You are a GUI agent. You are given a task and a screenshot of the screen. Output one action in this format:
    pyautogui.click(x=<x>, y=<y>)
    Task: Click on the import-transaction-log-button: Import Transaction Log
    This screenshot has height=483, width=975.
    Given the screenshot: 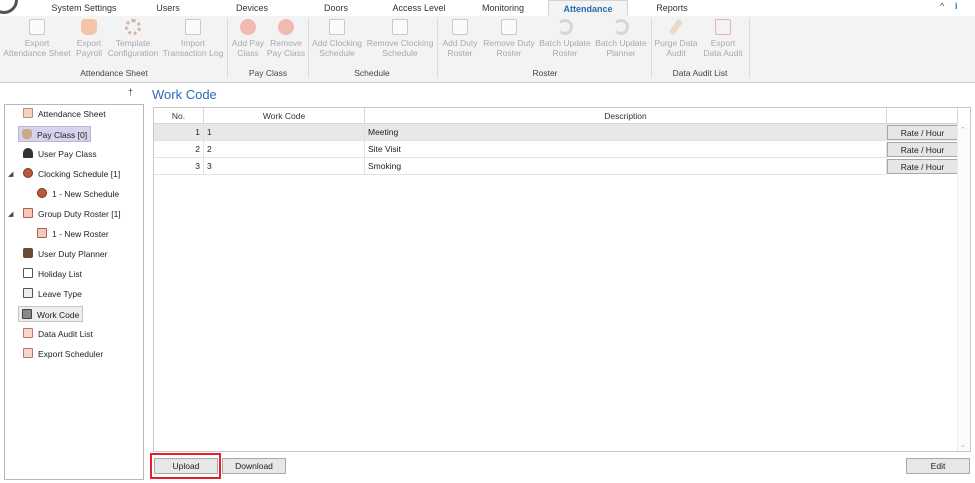 What is the action you would take?
    pyautogui.click(x=193, y=38)
    